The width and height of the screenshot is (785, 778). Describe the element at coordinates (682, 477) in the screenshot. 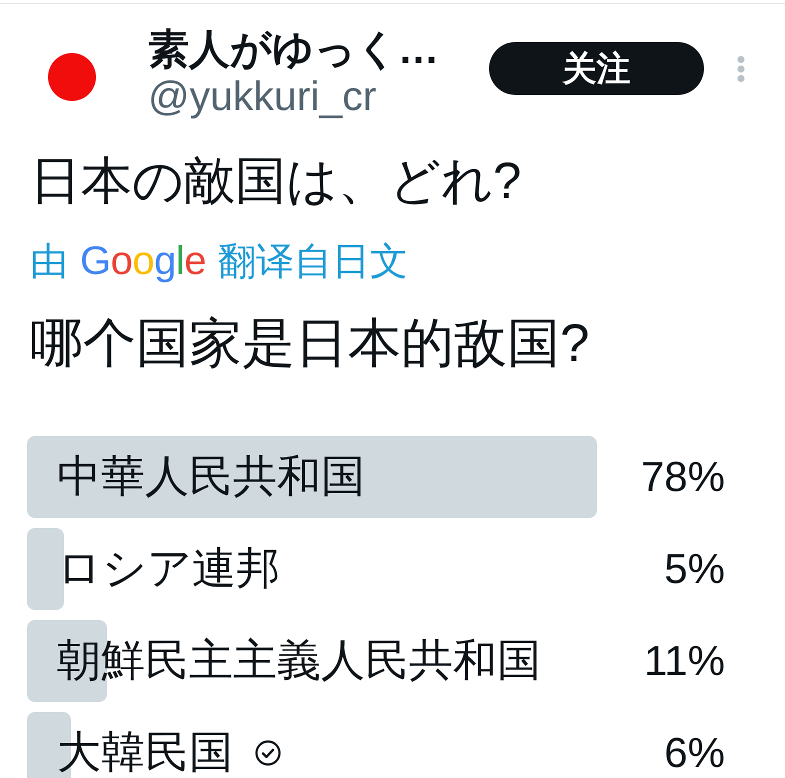

I see `option-percent: 78%` at that location.